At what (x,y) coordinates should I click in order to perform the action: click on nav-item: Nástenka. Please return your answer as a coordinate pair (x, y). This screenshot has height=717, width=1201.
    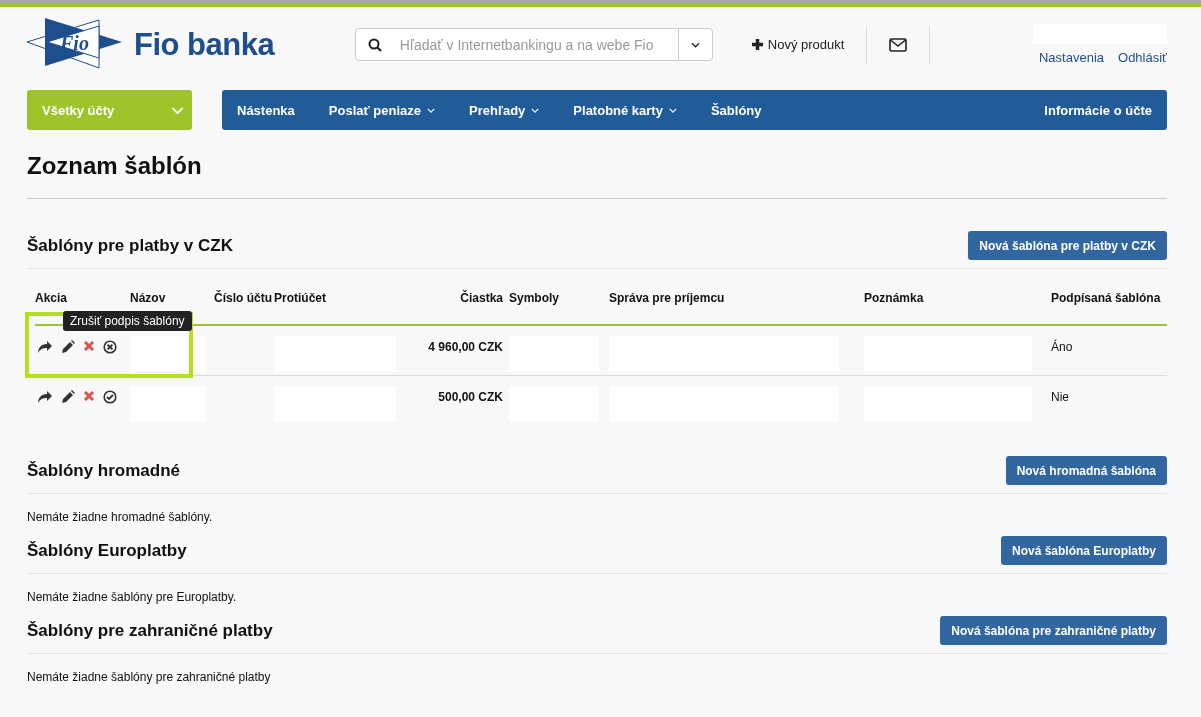
    Looking at the image, I should click on (266, 110).